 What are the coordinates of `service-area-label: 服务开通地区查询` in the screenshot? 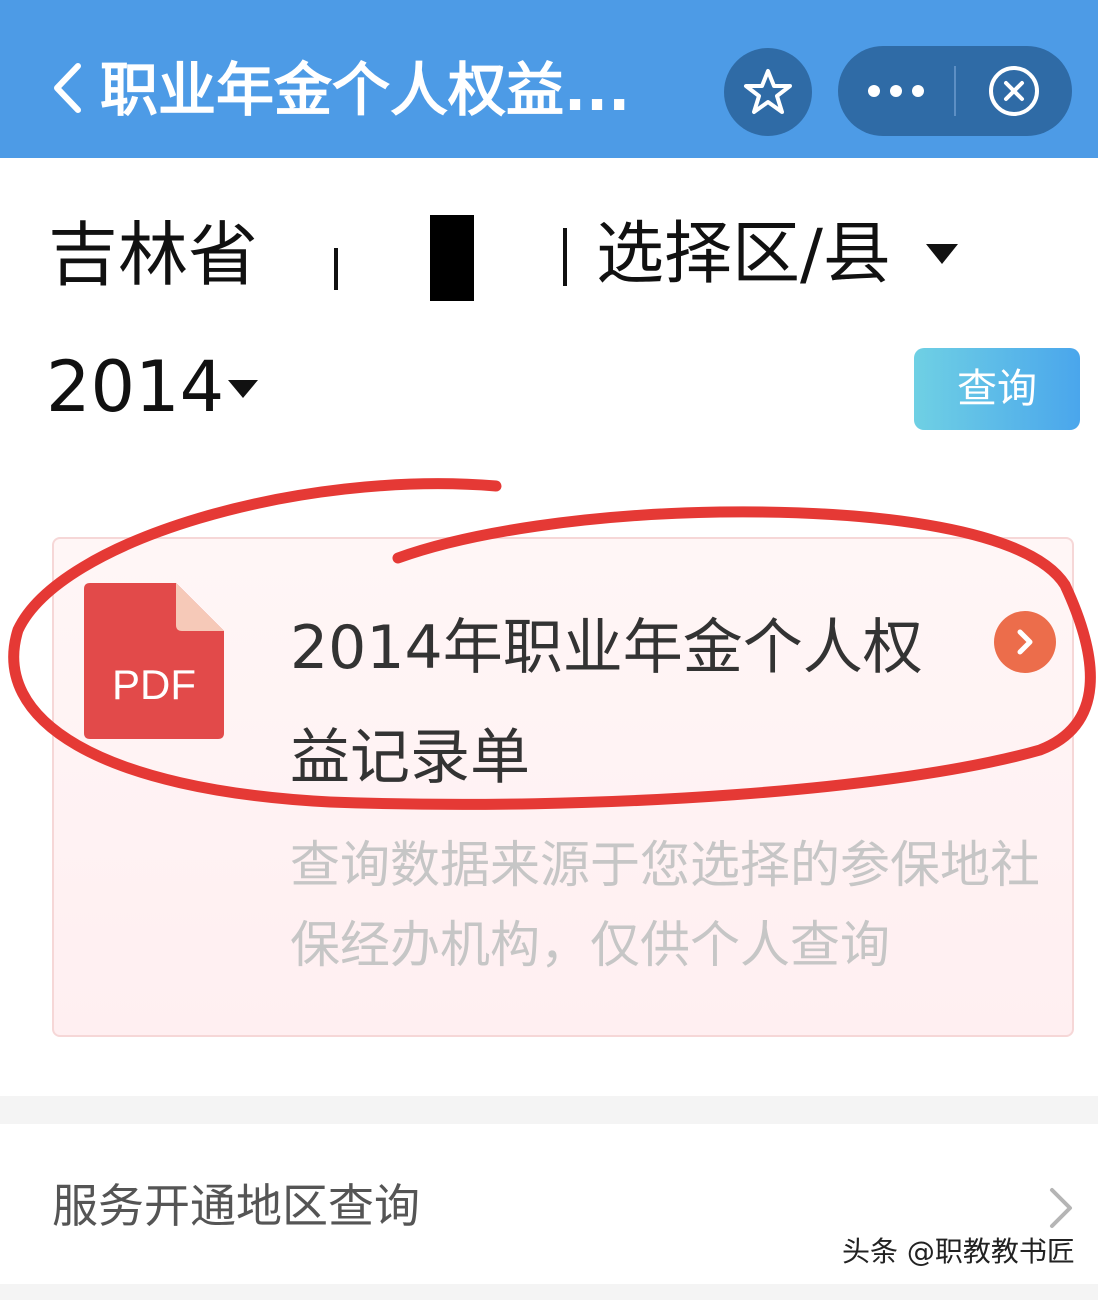 It's located at (236, 1206).